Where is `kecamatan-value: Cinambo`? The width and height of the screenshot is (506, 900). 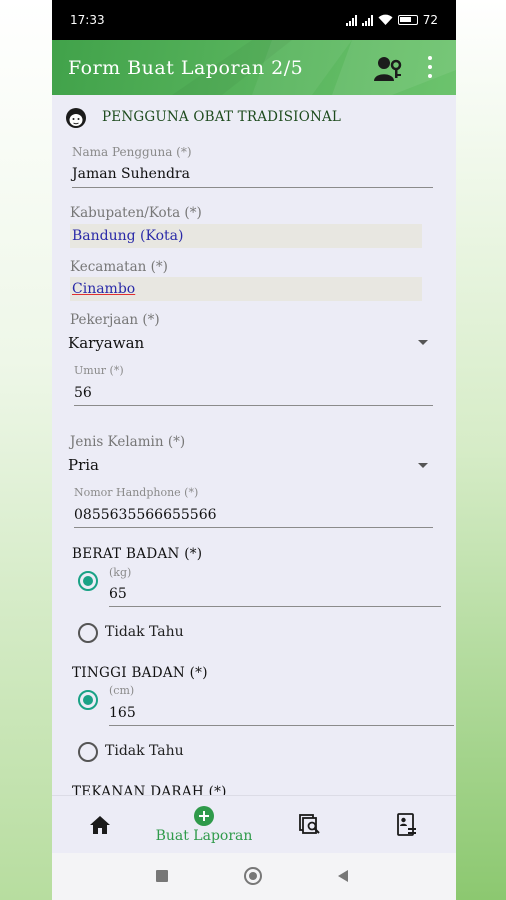 kecamatan-value: Cinambo is located at coordinates (104, 289).